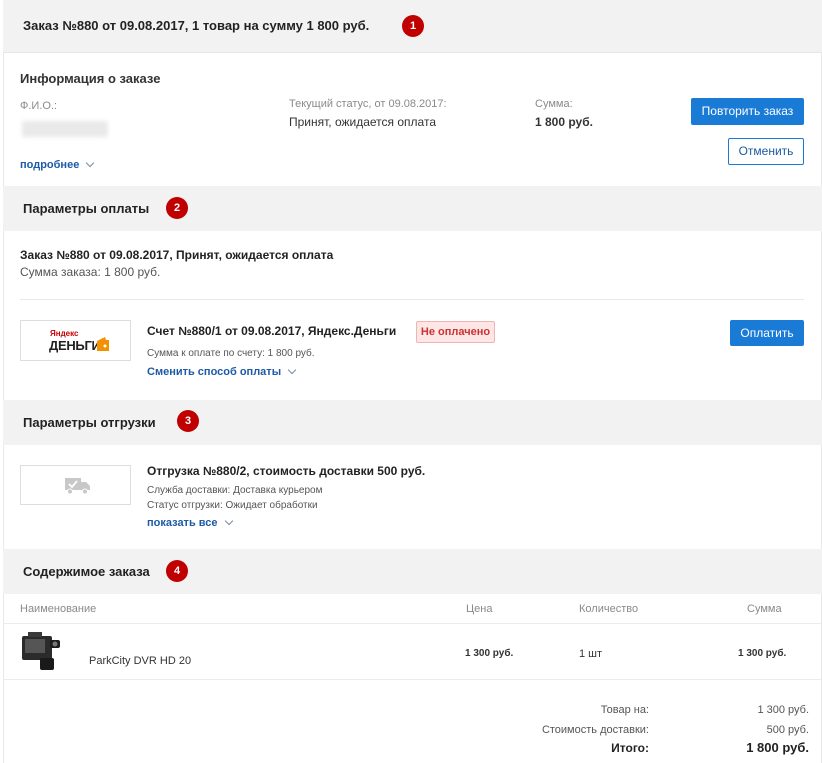 This screenshot has height=763, width=822. I want to click on shipment-status: Статус отгрузки: Ожидает обработки, so click(232, 505).